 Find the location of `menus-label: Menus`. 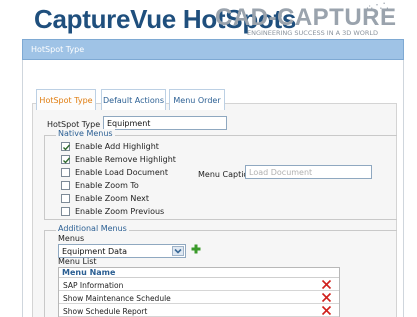

menus-label: Menus is located at coordinates (71, 238).